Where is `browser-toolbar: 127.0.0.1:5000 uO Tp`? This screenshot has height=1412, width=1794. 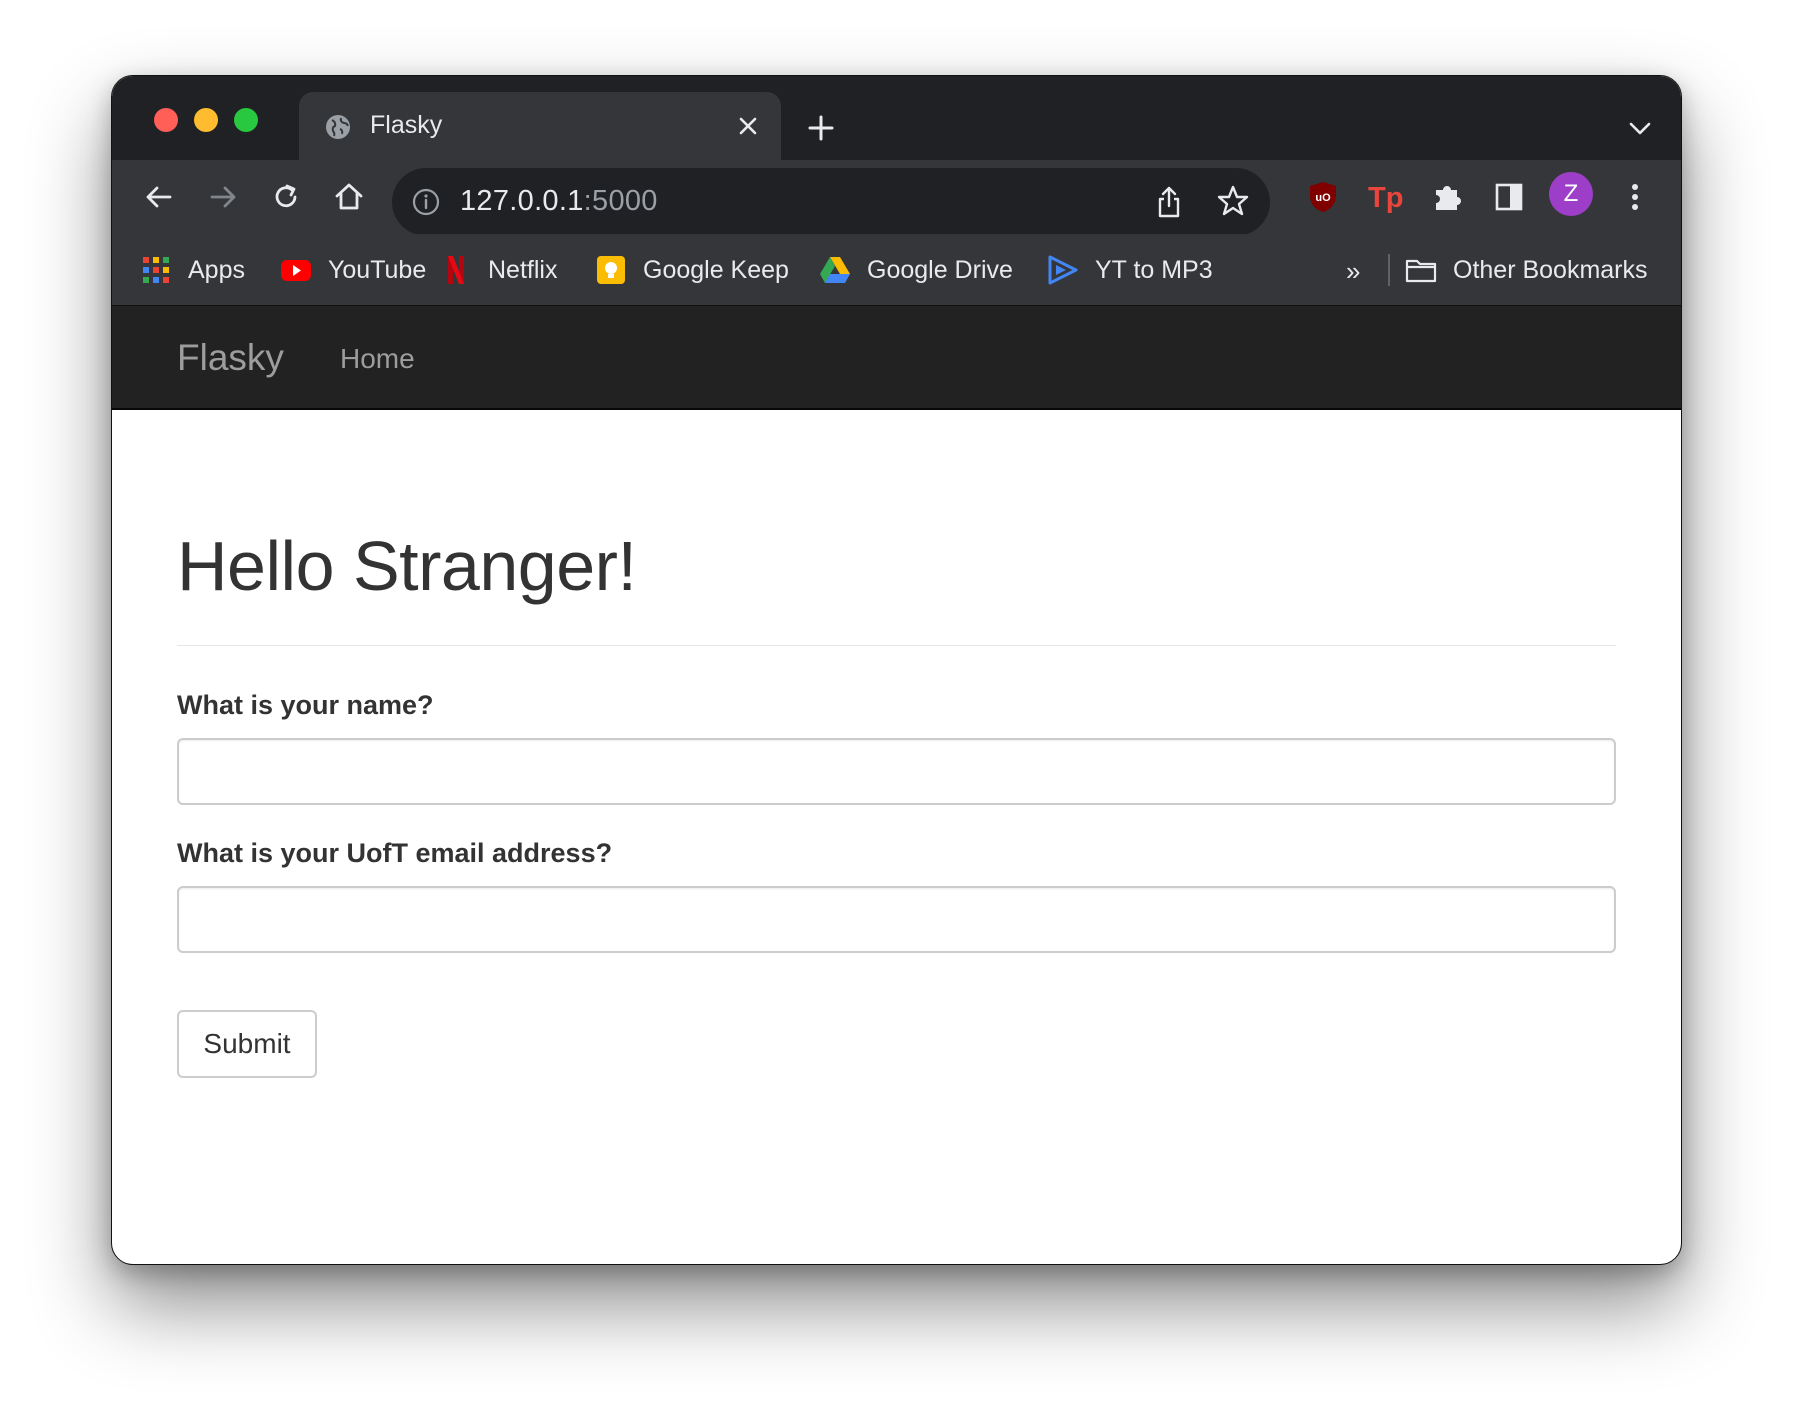
browser-toolbar: 127.0.0.1:5000 uO Tp is located at coordinates (896, 198).